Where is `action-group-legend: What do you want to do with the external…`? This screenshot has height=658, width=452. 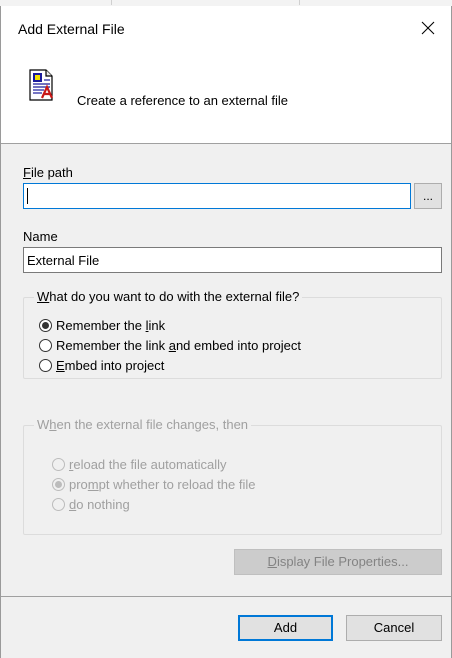
action-group-legend: What do you want to do with the external… is located at coordinates (168, 296).